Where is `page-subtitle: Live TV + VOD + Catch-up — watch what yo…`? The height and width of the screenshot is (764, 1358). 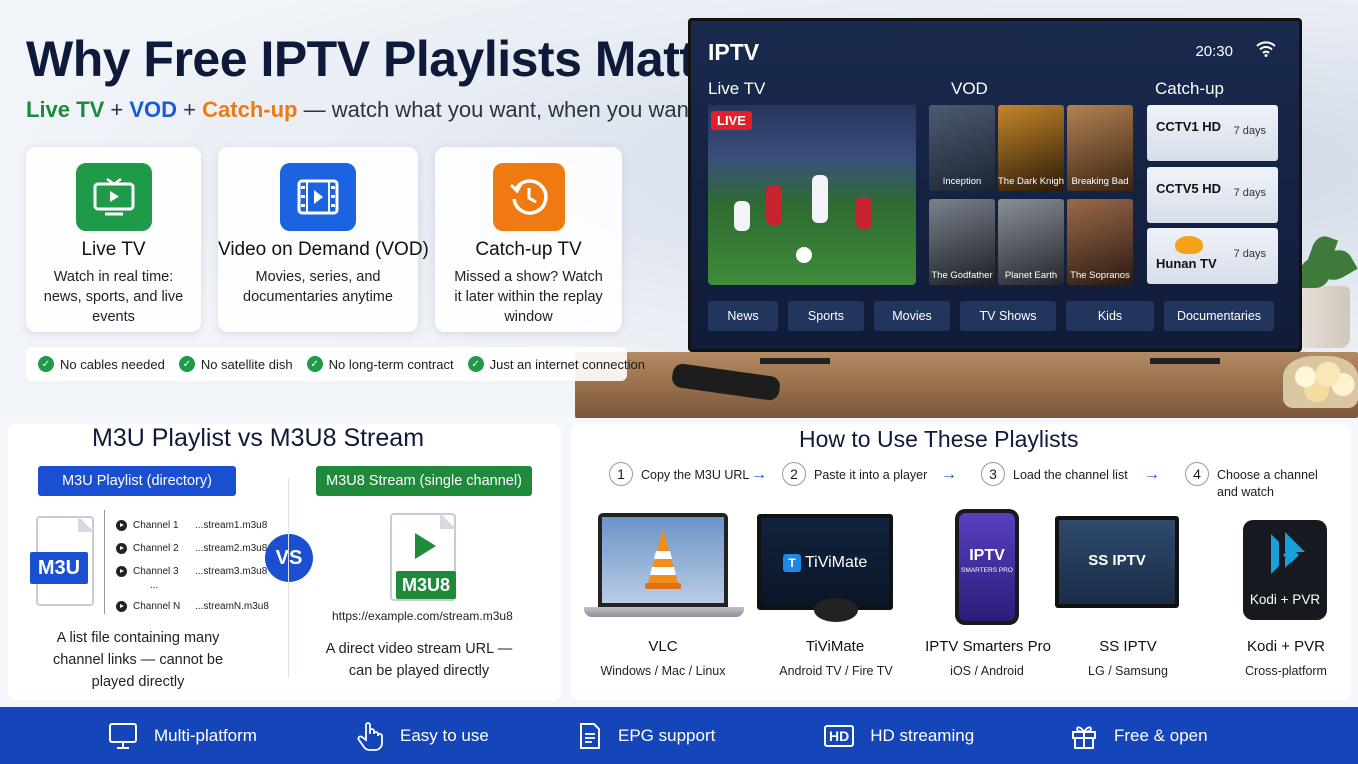 page-subtitle: Live TV + VOD + Catch-up — watch what yo… is located at coordinates (360, 110).